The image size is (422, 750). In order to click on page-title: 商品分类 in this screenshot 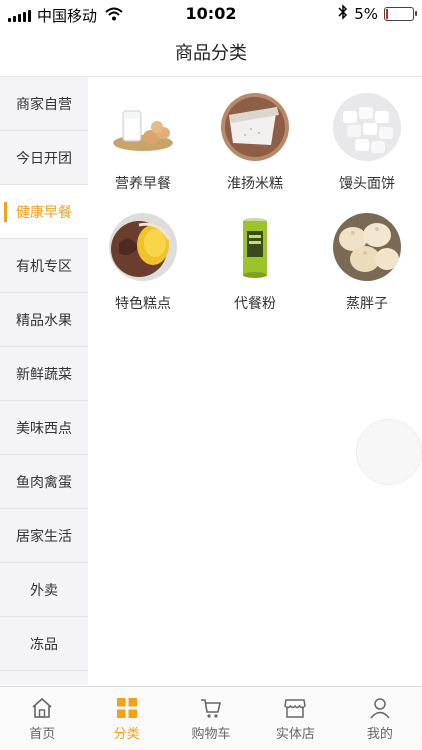, I will do `click(211, 53)`.